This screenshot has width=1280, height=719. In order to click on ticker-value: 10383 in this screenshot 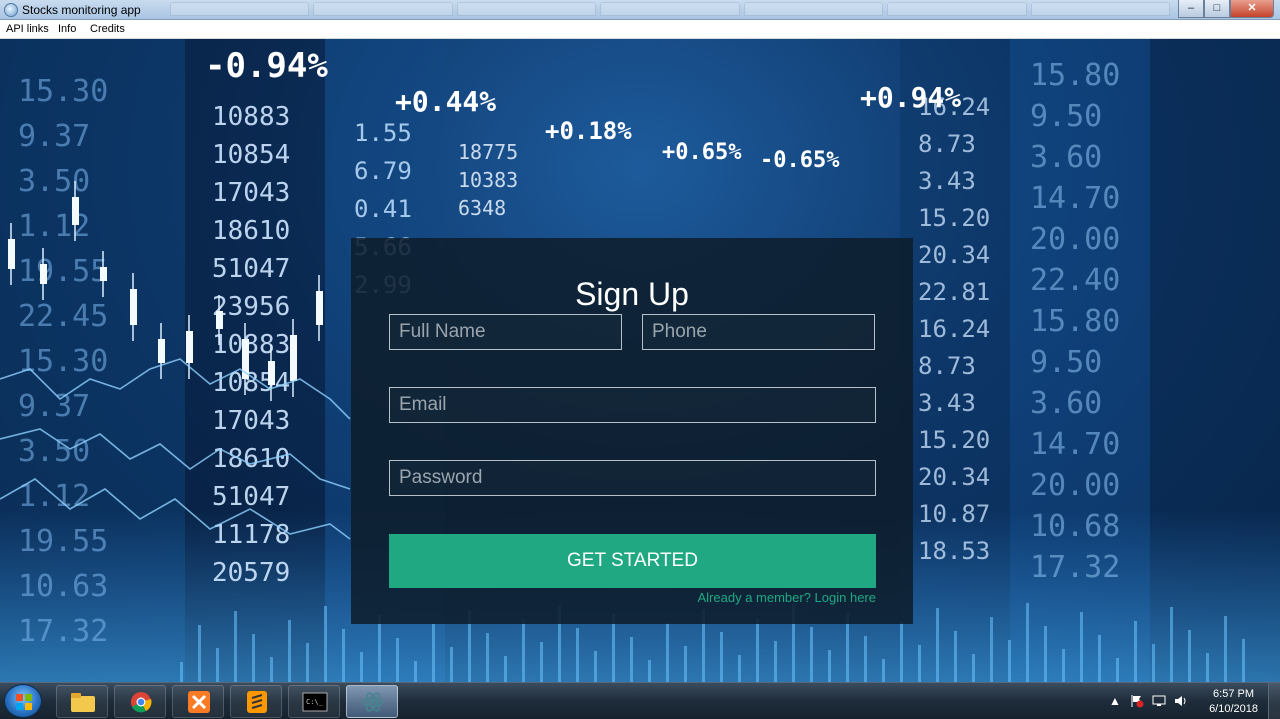, I will do `click(488, 180)`.